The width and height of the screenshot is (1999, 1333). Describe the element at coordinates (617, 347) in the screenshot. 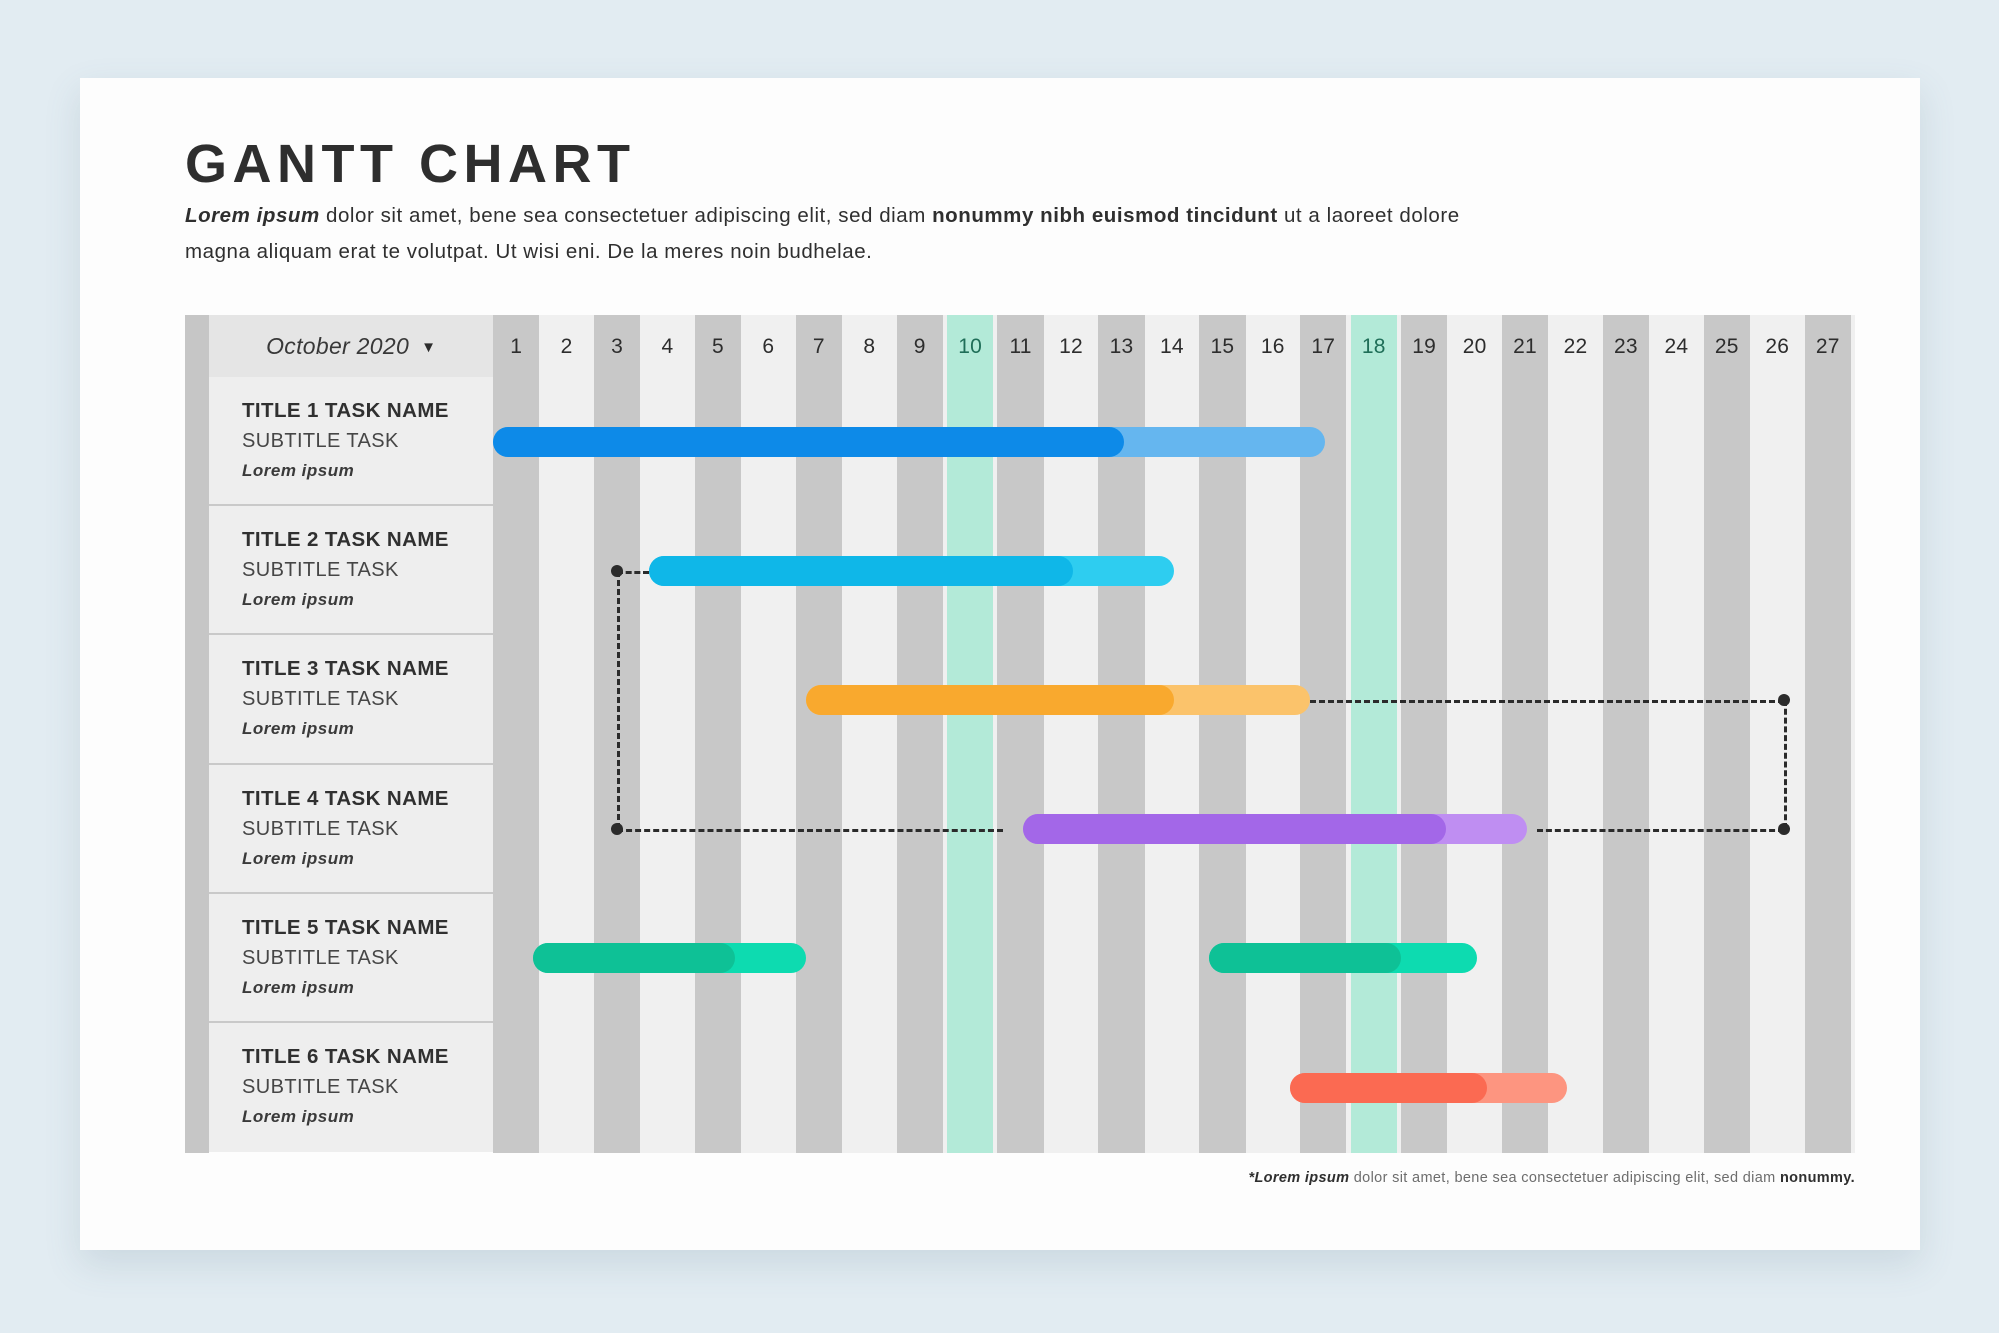

I see `day-label-3: 3` at that location.